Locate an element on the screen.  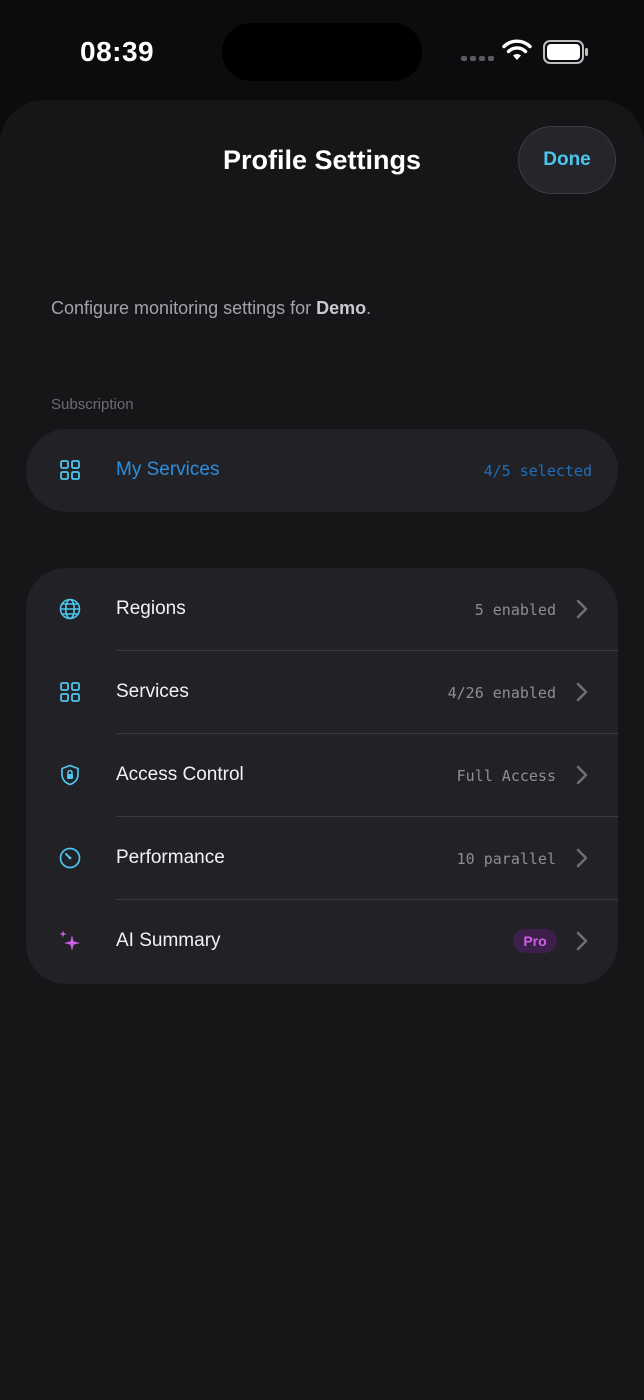
settings-row-label: AI Summary is located at coordinates (168, 940).